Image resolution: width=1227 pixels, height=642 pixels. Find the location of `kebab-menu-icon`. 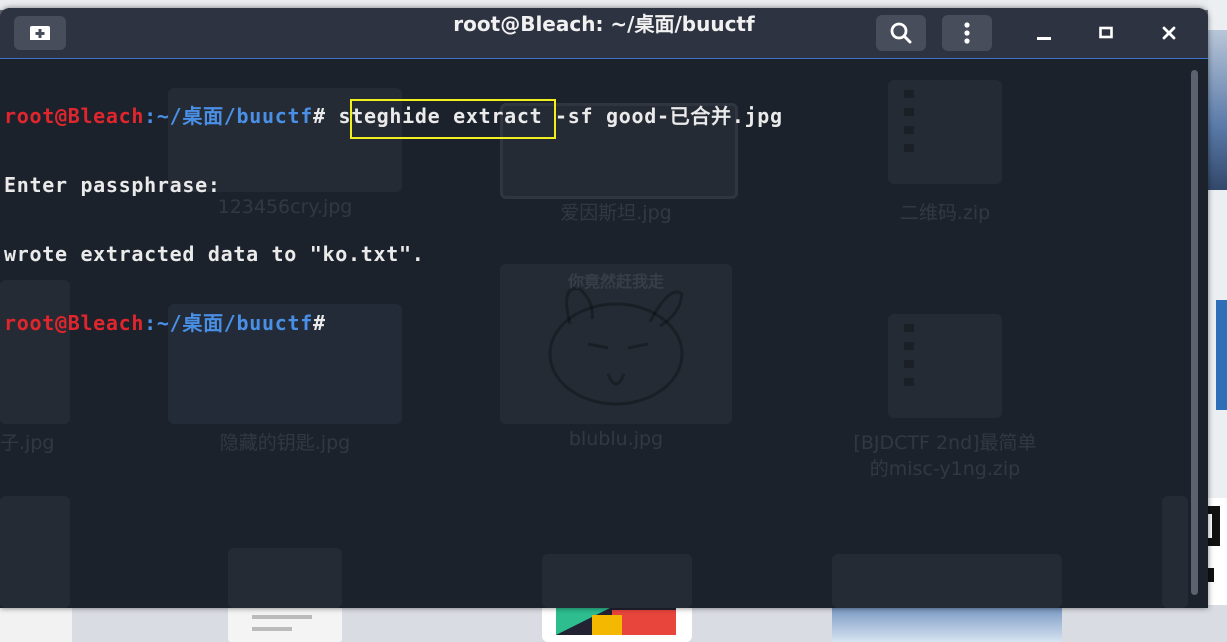

kebab-menu-icon is located at coordinates (967, 33).